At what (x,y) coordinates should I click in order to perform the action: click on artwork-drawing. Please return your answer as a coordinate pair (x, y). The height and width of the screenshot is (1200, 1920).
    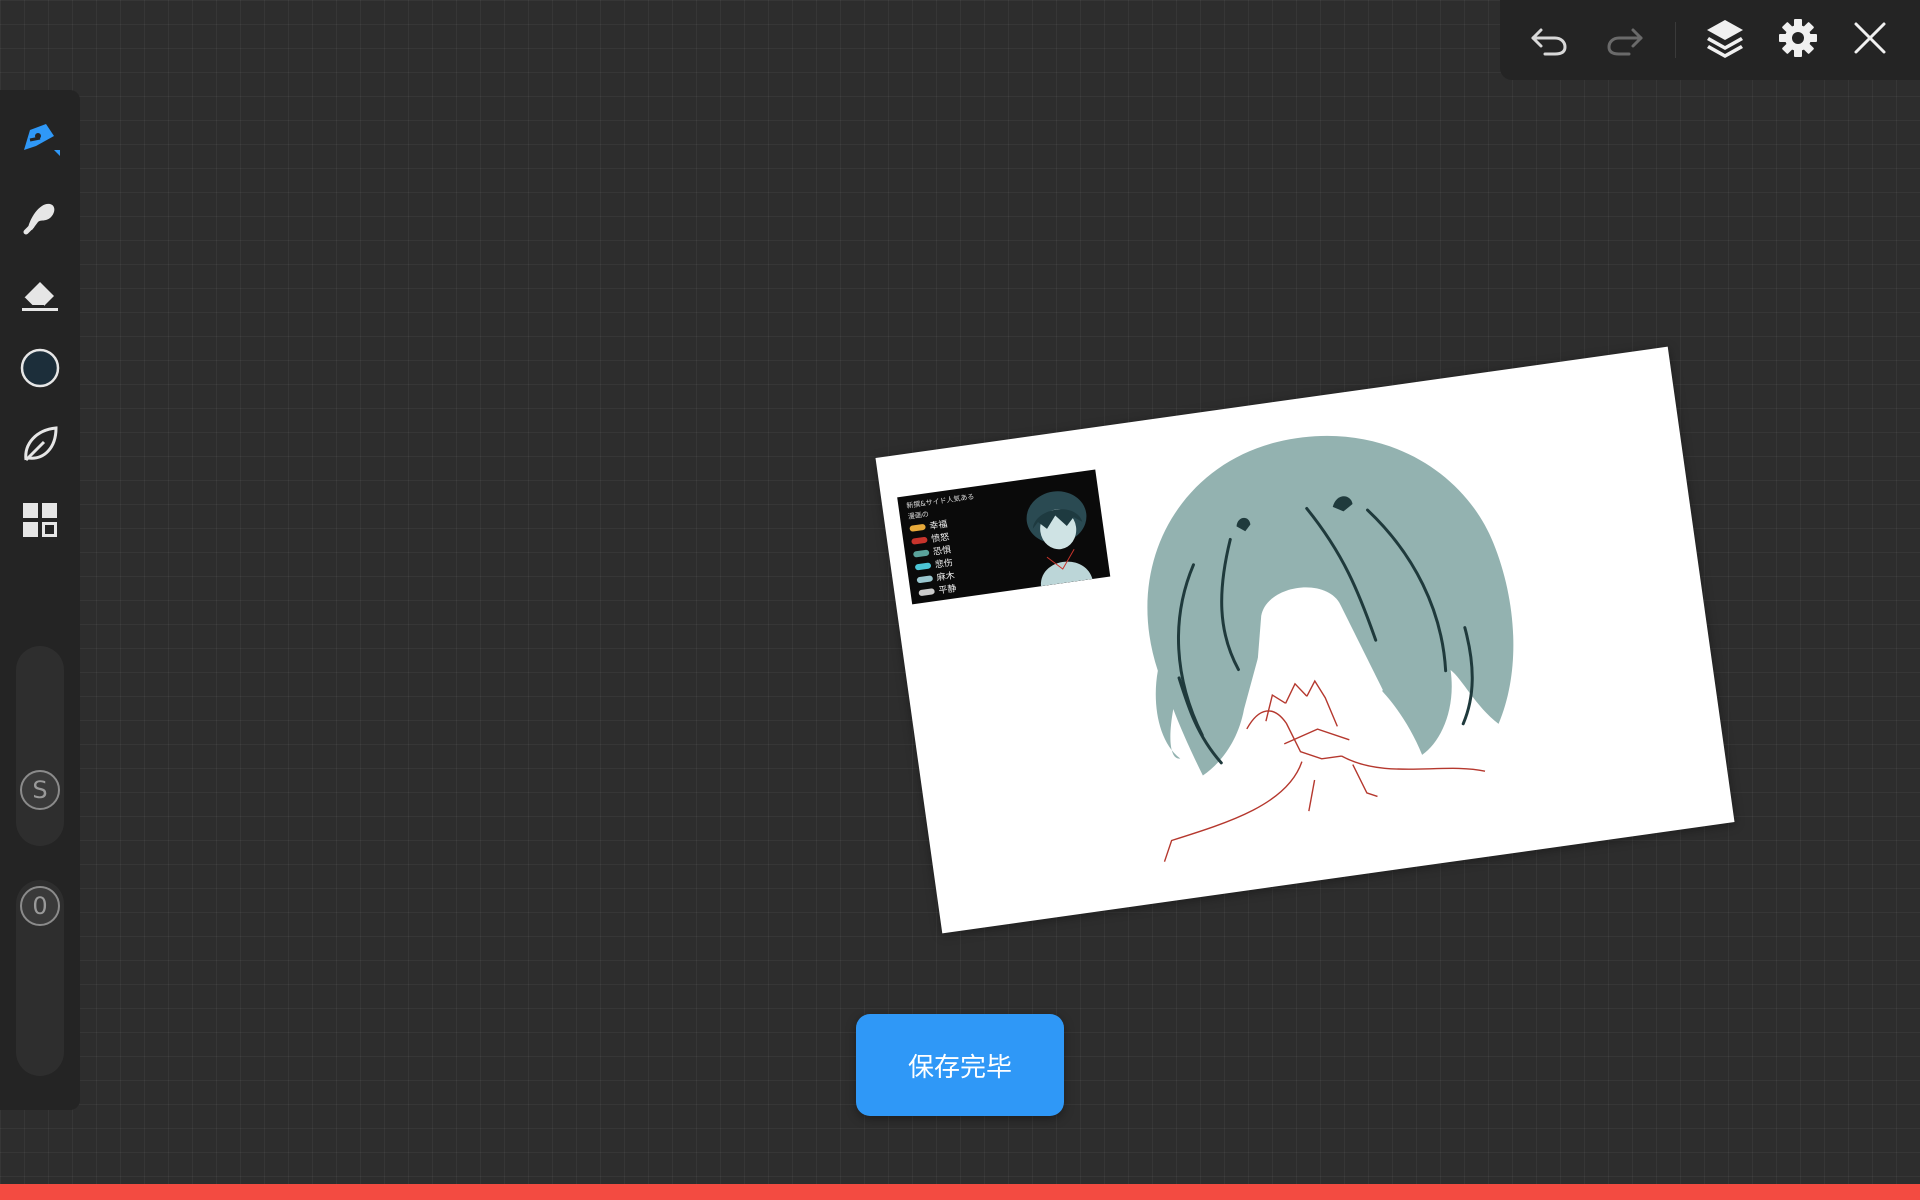
    Looking at the image, I should click on (1330, 648).